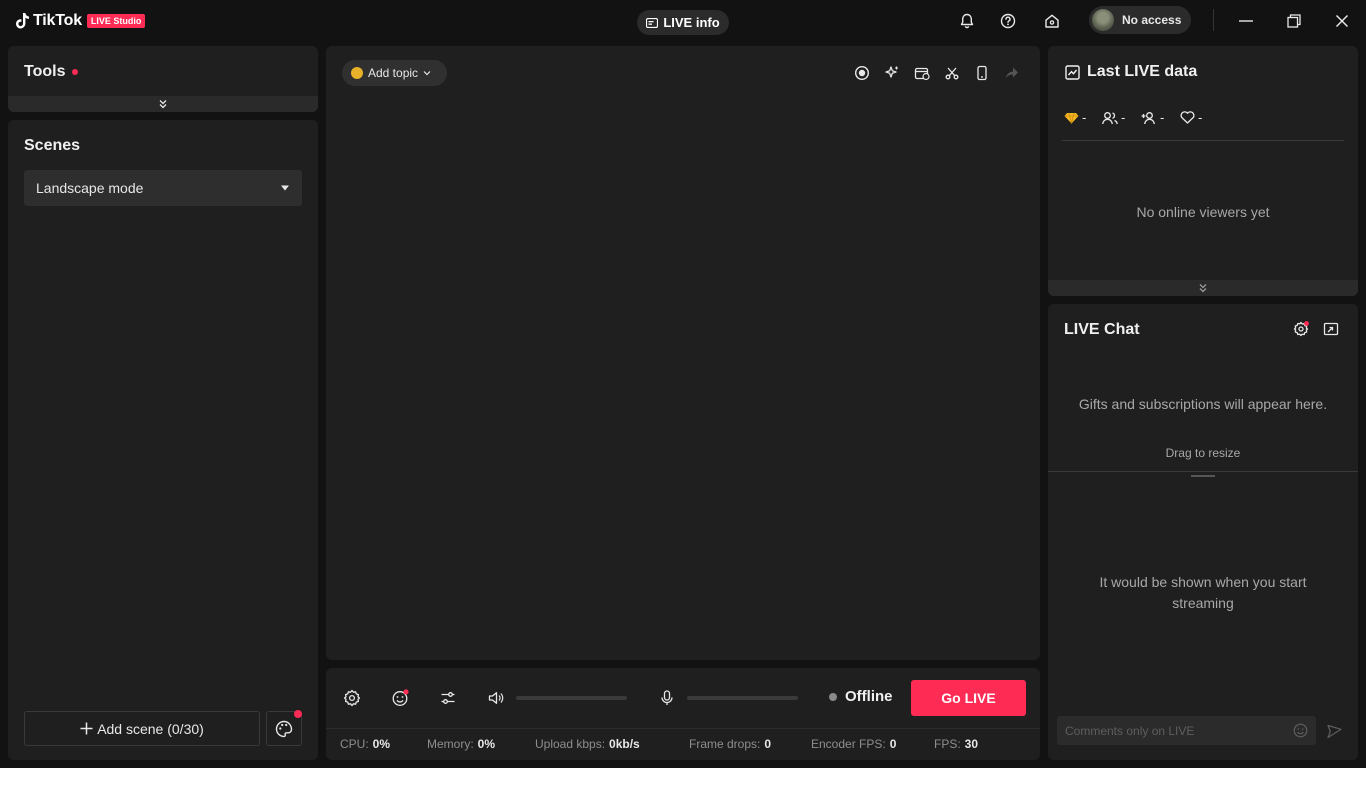  I want to click on last-live-title: Last LIVE data, so click(1142, 71).